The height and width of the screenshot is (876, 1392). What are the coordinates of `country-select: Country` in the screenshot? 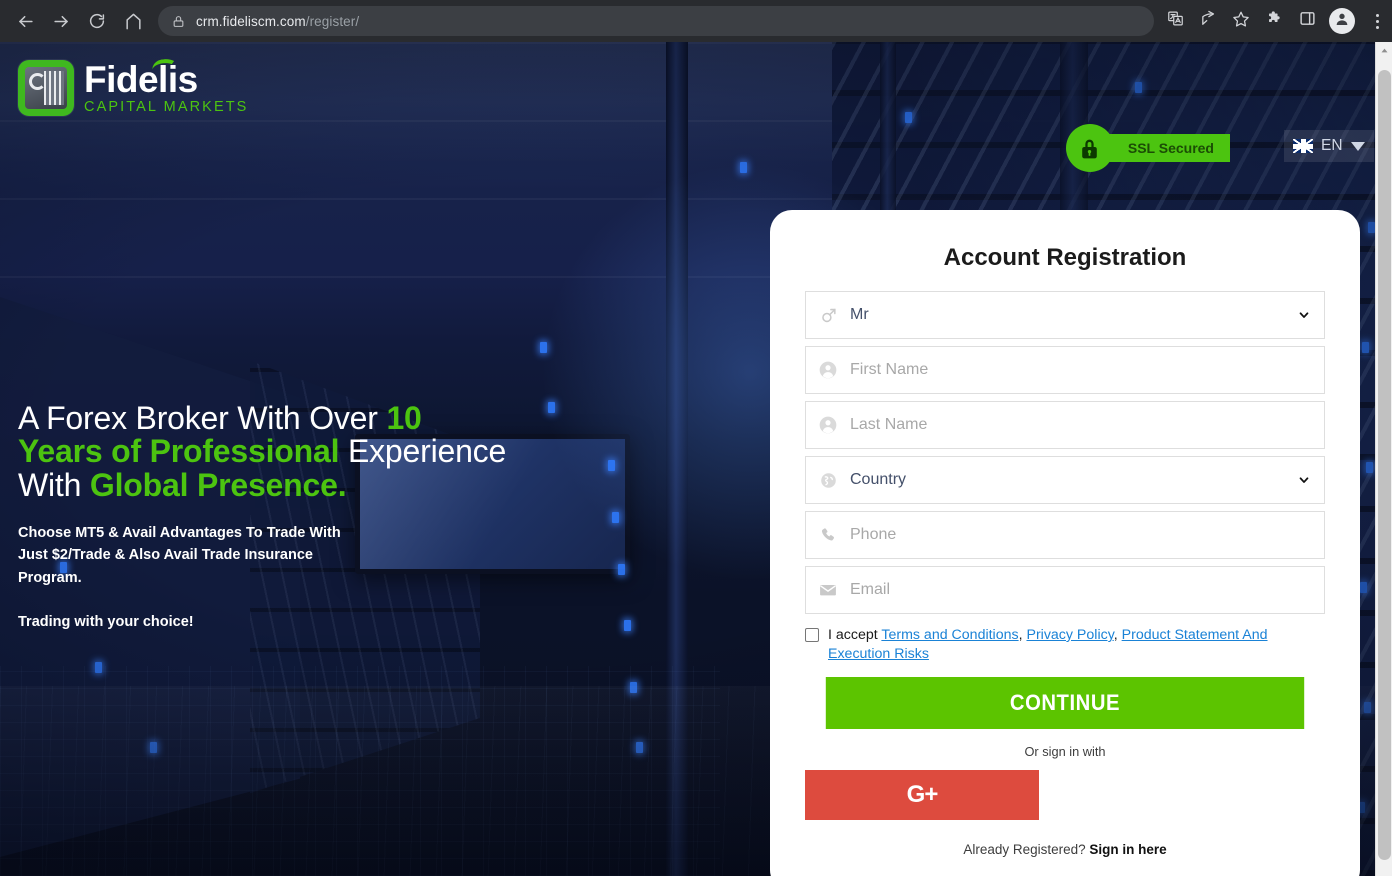 It's located at (1065, 480).